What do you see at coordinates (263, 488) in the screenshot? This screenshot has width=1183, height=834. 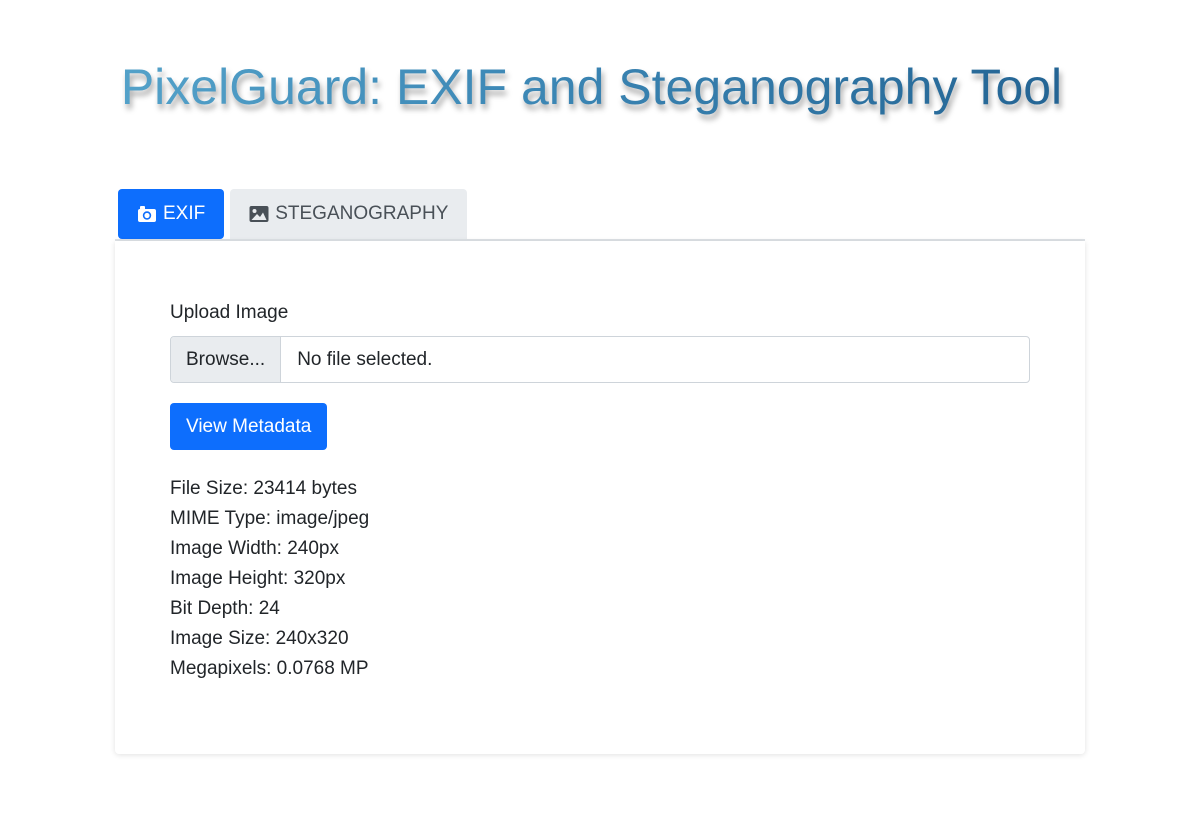 I see `metadata-file-size: File Size: 23414 bytes` at bounding box center [263, 488].